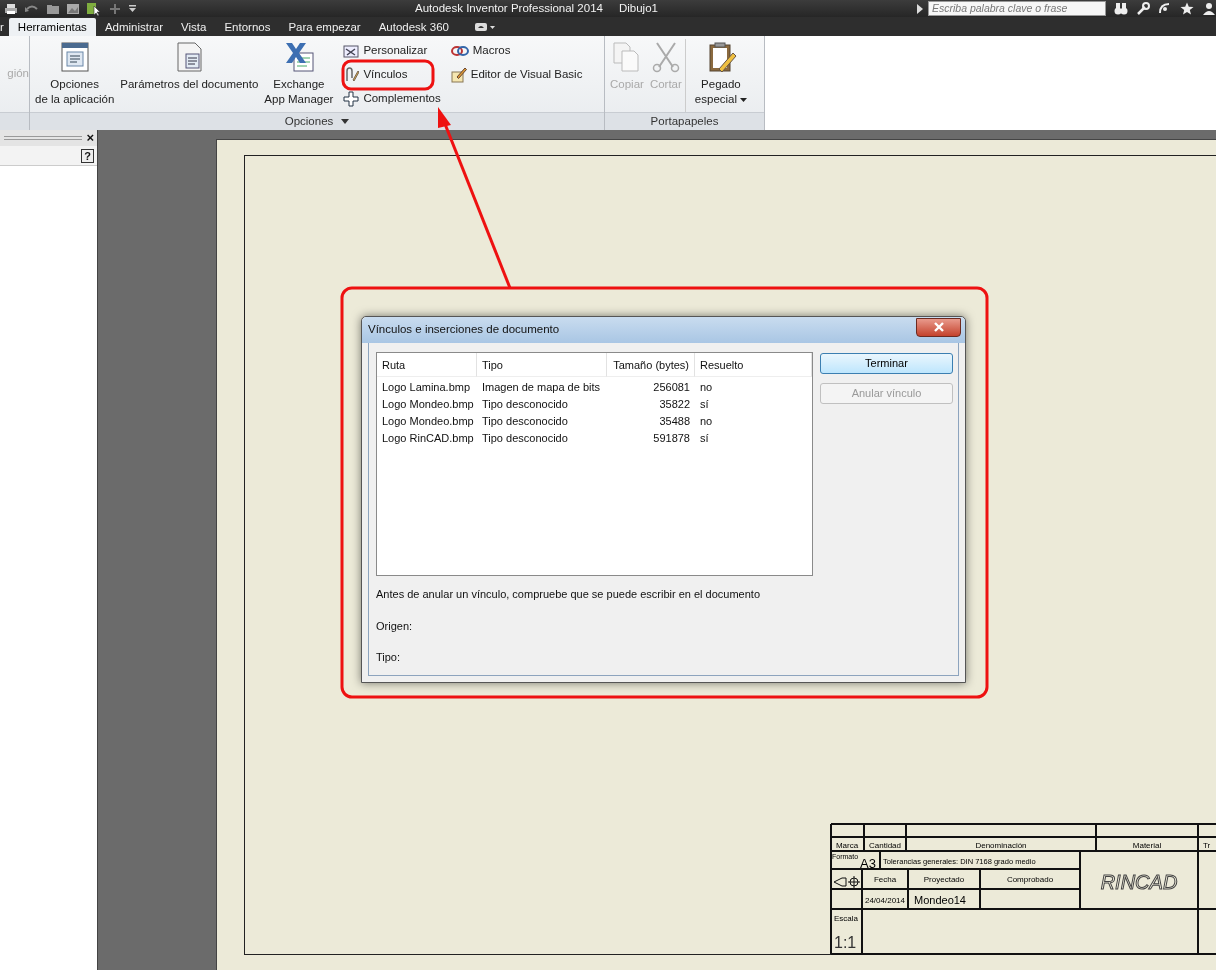 Image resolution: width=1216 pixels, height=970 pixels. What do you see at coordinates (674, 404) in the screenshot?
I see `table-cell-text: 35822` at bounding box center [674, 404].